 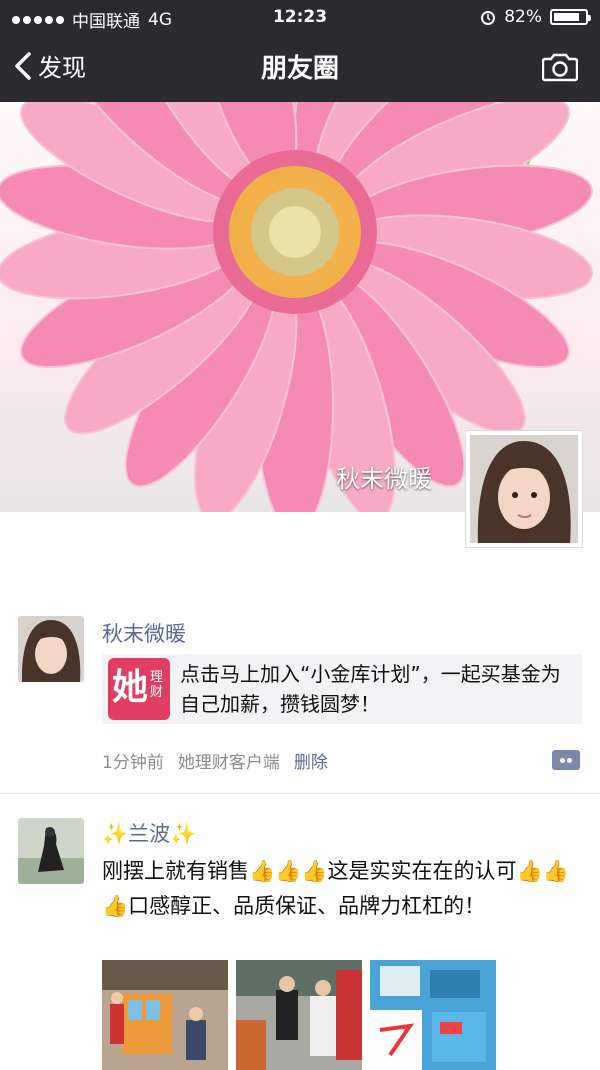 I want to click on comment-icon, so click(x=566, y=760).